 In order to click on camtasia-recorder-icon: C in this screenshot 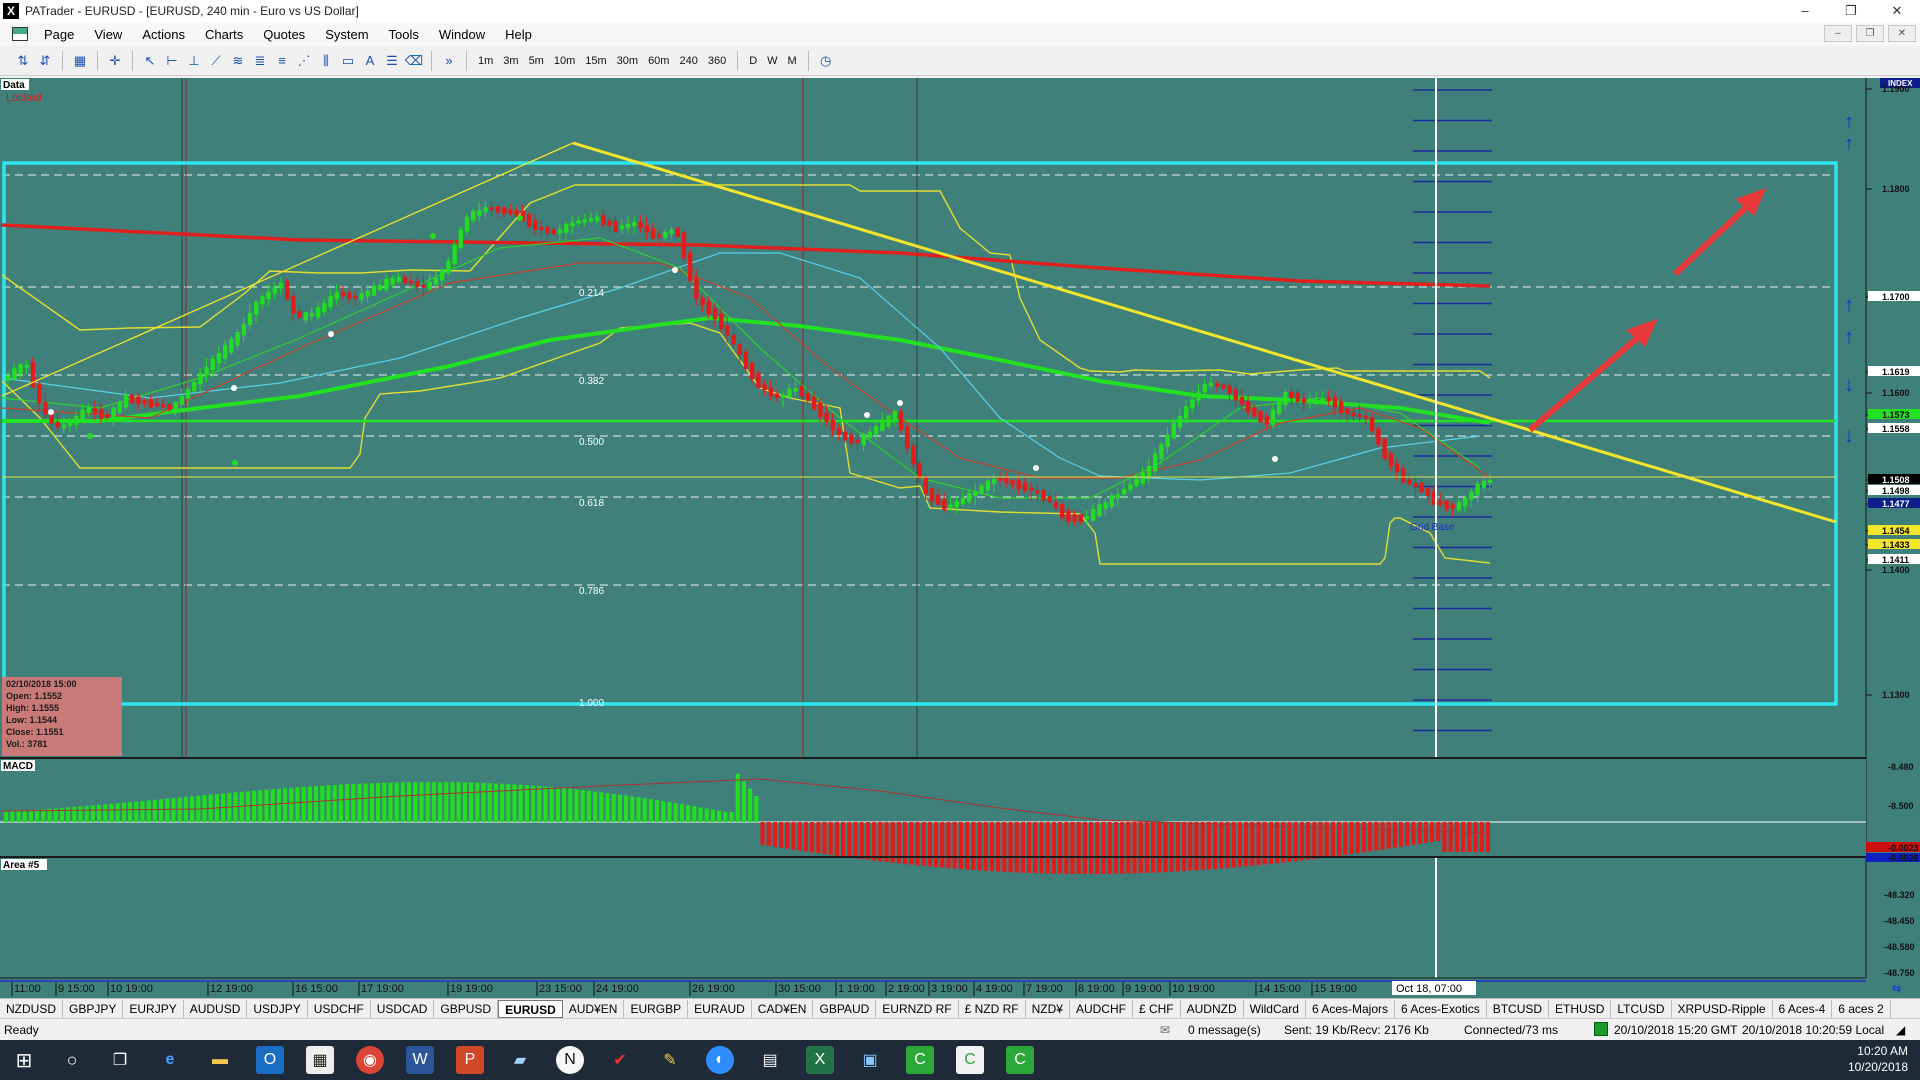, I will do `click(970, 1060)`.